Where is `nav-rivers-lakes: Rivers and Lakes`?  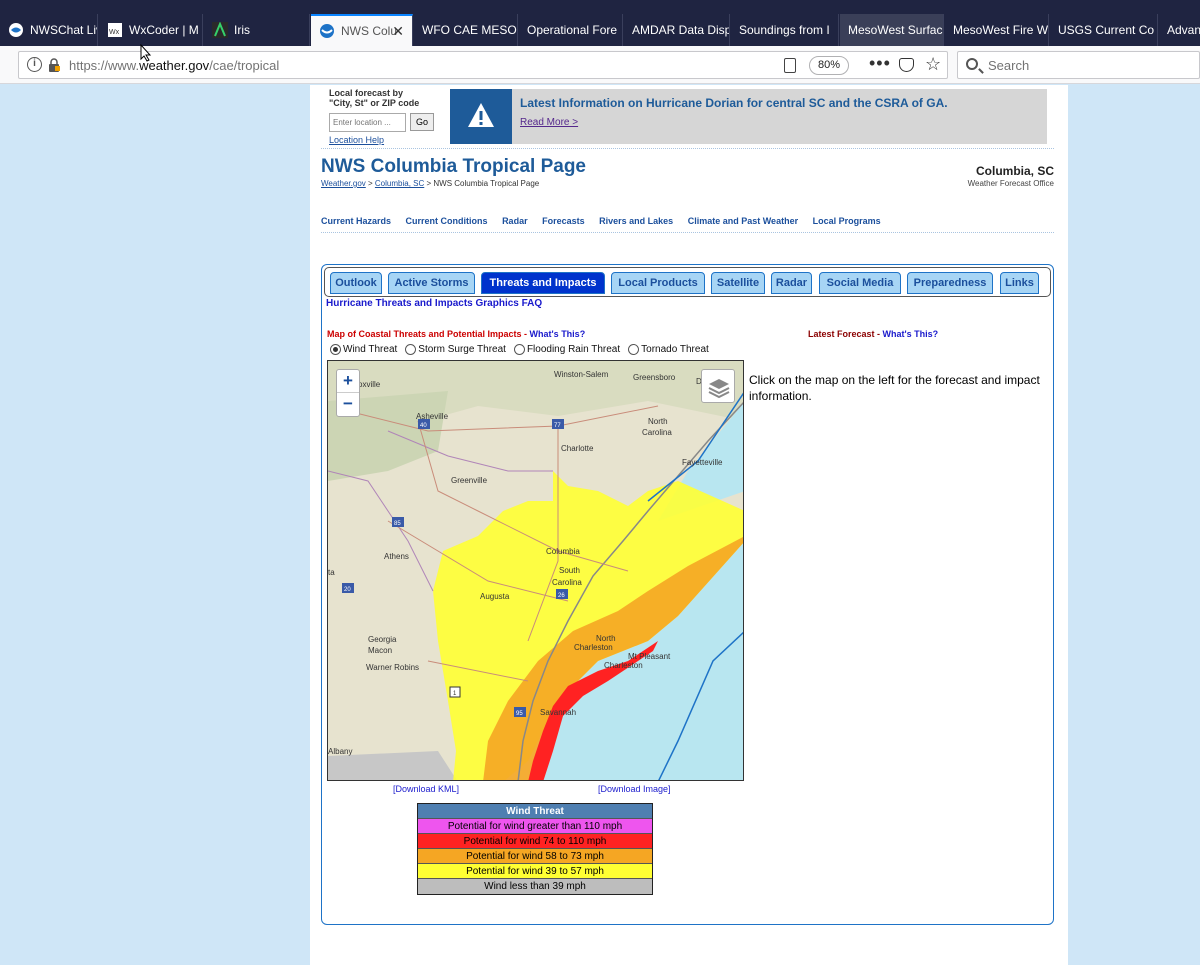
nav-rivers-lakes: Rivers and Lakes is located at coordinates (636, 221).